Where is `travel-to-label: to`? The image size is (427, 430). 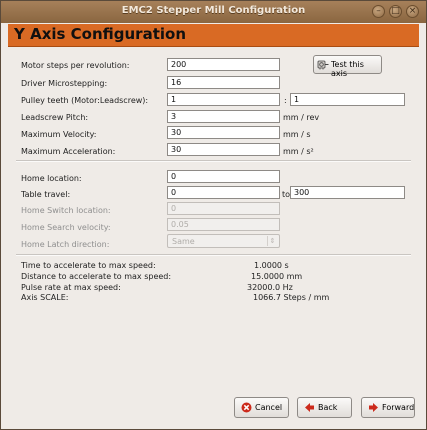
travel-to-label: to is located at coordinates (286, 194).